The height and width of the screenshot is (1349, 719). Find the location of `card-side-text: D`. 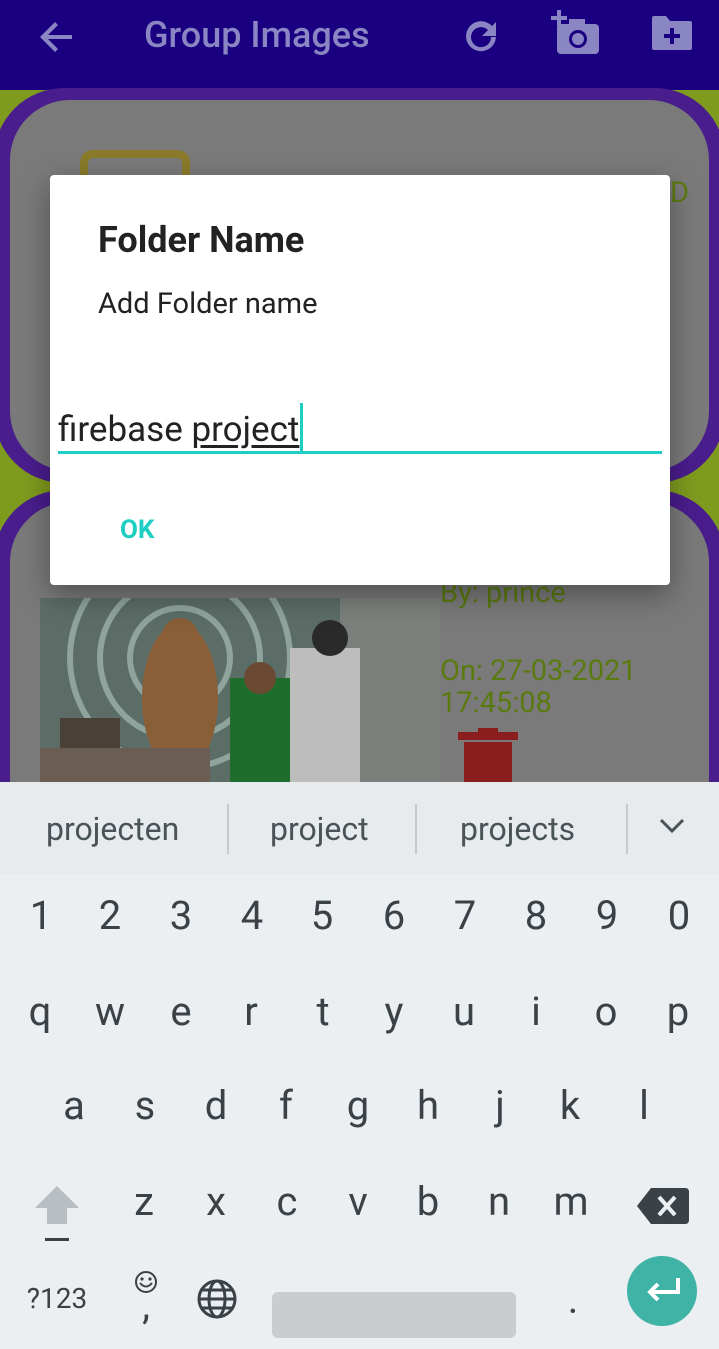

card-side-text: D is located at coordinates (680, 193).